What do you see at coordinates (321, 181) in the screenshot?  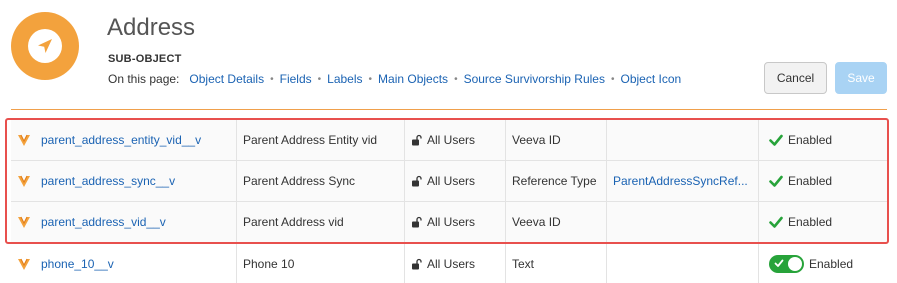 I see `field-label-cell: Parent Address Sync` at bounding box center [321, 181].